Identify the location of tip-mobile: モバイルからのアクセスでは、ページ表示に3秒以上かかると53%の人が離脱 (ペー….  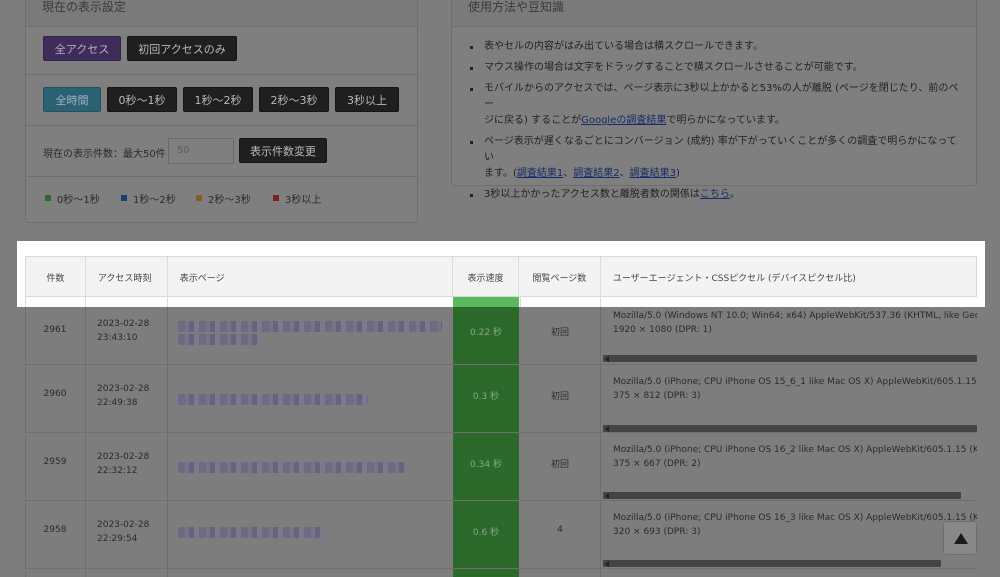
(716, 105).